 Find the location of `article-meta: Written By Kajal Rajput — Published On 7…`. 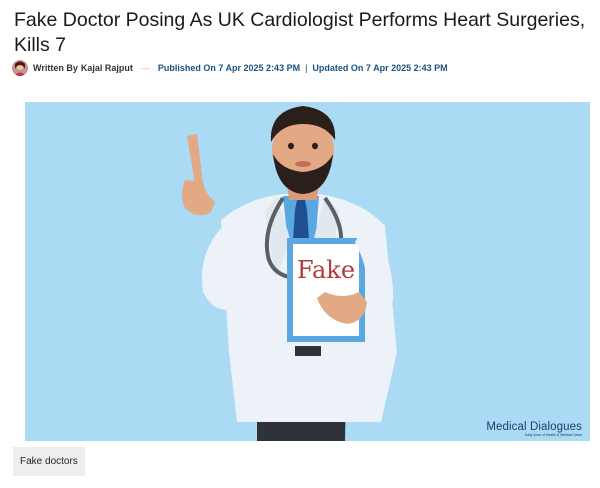

article-meta: Written By Kajal Rajput — Published On 7… is located at coordinates (230, 68).